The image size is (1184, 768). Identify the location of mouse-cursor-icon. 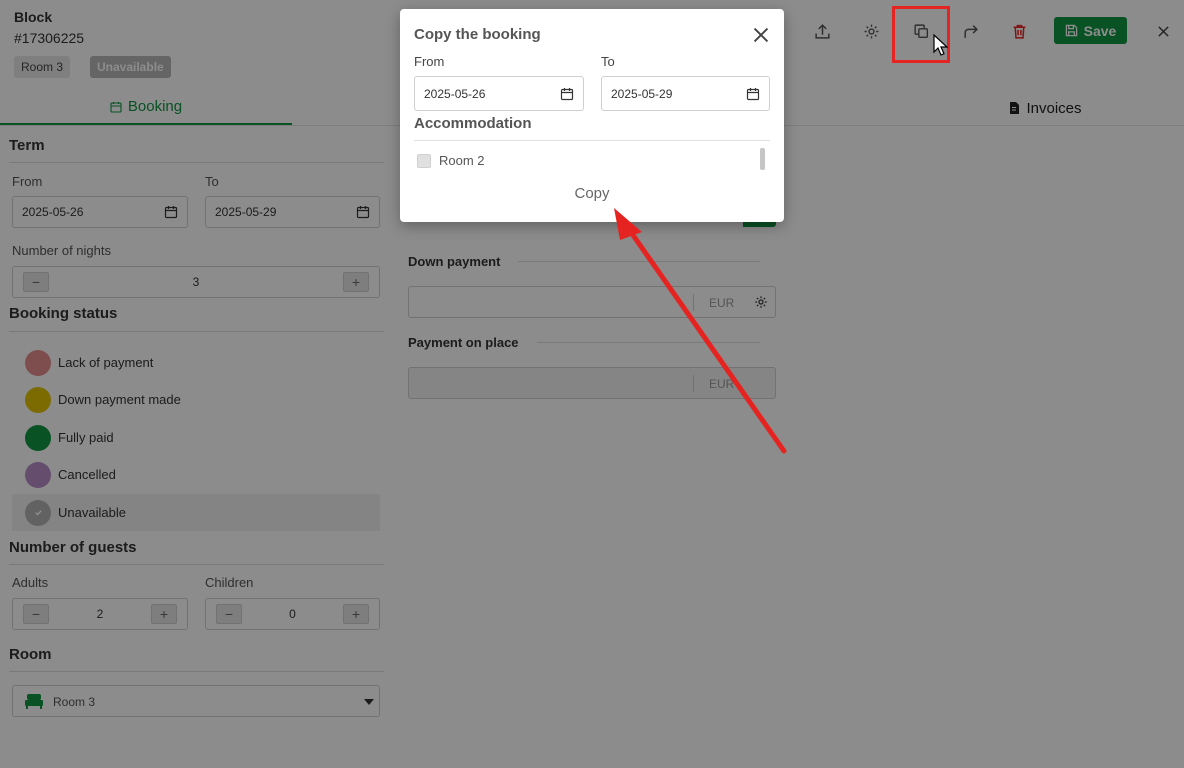
(940, 45).